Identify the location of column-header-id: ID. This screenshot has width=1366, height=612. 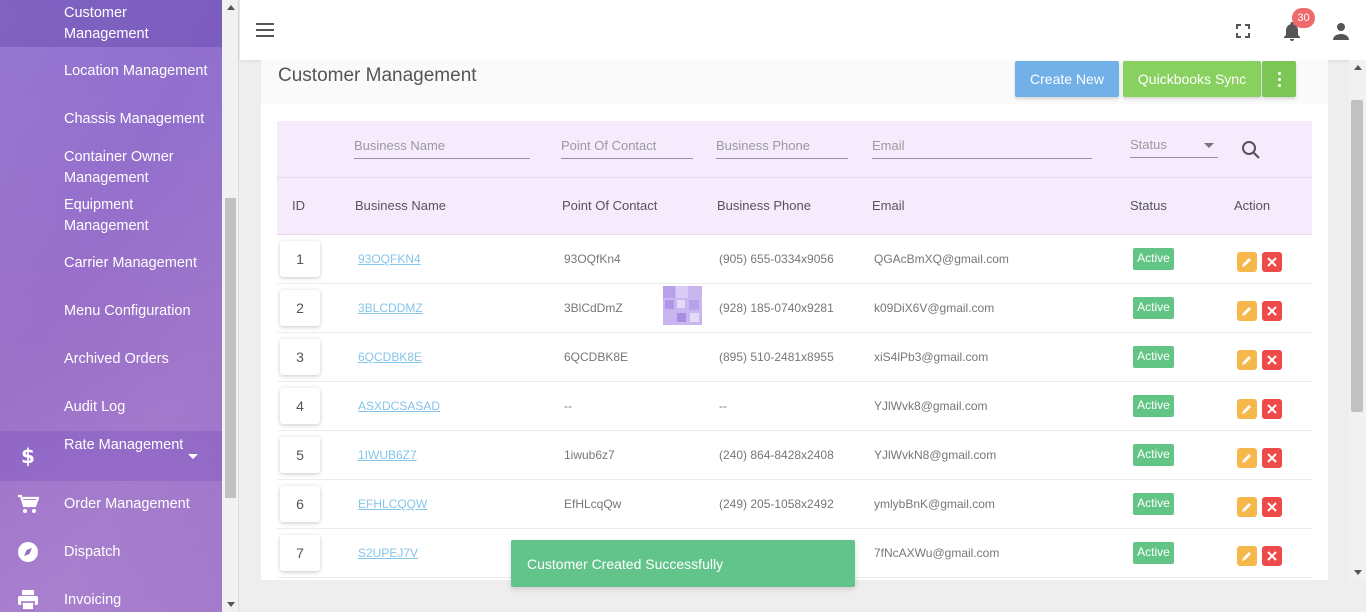
(298, 205).